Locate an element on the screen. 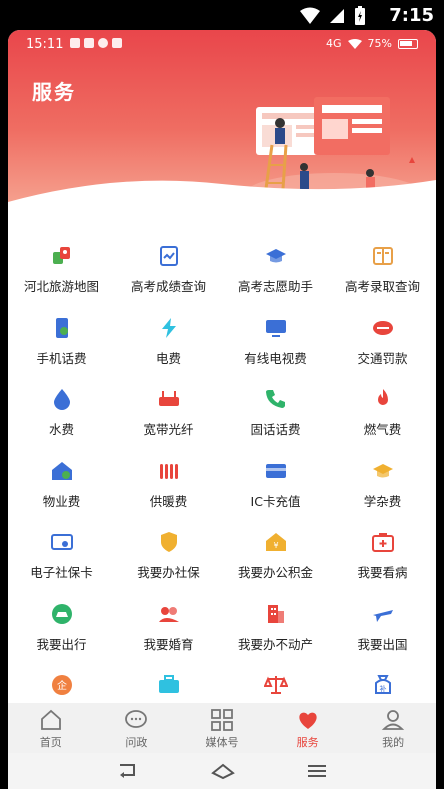  service-item: ¥ 我要办公积金 is located at coordinates (275, 557).